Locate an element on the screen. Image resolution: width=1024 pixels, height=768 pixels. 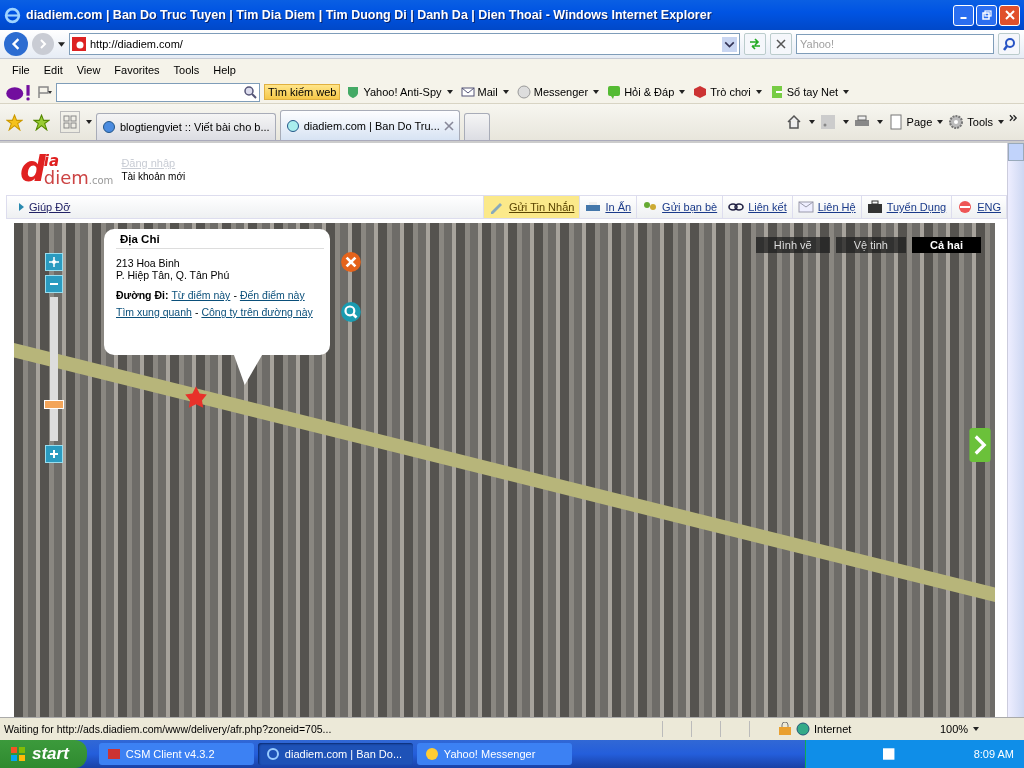
menu-item: View is located at coordinates (88, 70).